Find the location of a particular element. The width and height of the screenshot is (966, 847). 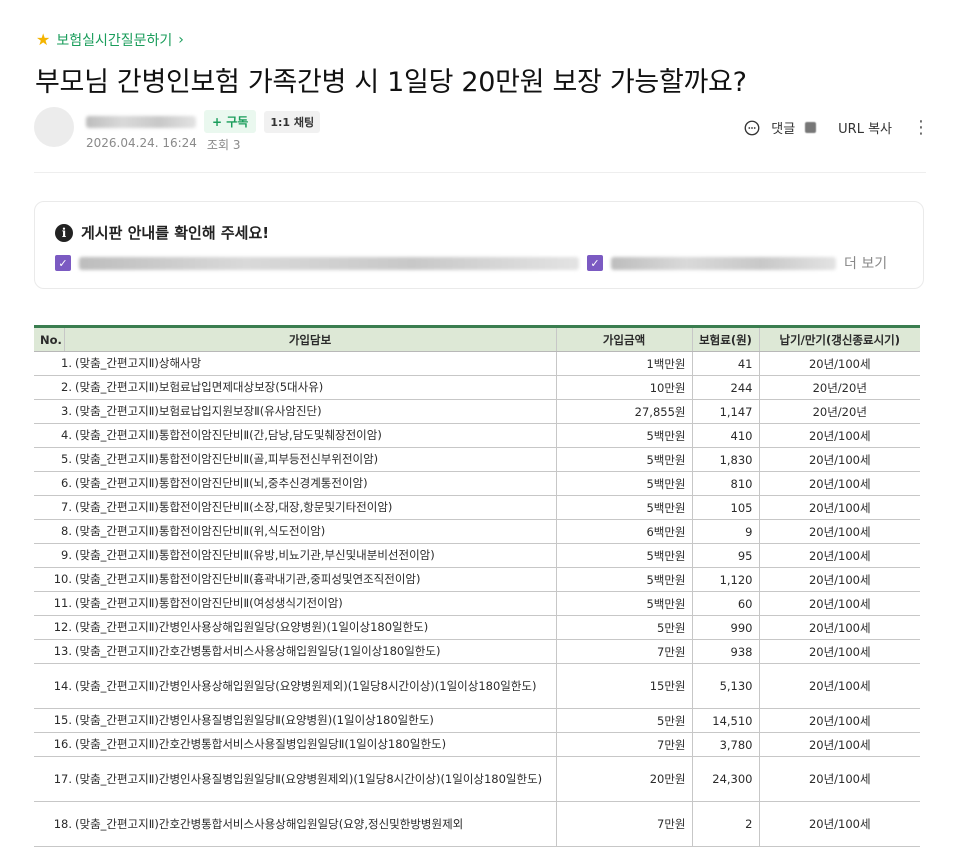

notice-items: ✓ ✓ 더 보기 is located at coordinates (471, 263).